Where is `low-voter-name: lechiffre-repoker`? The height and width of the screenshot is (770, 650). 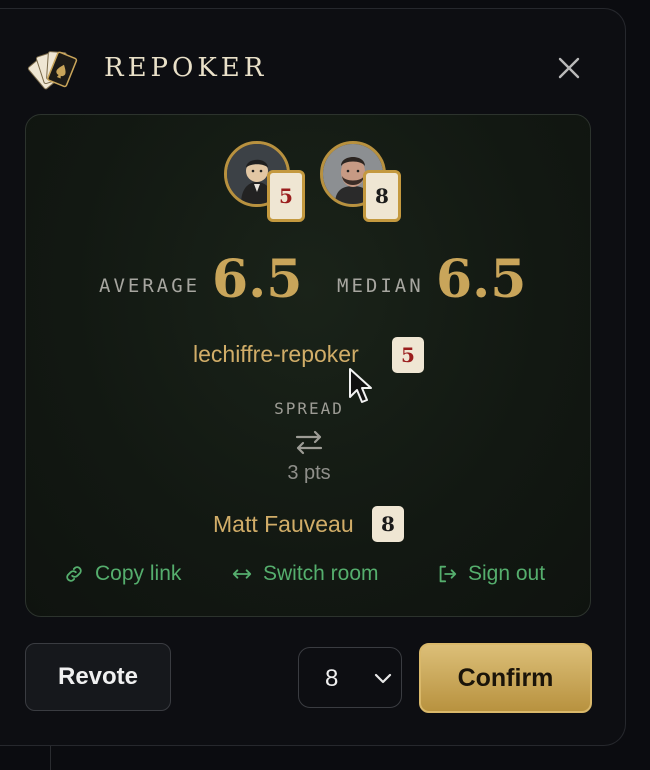
low-voter-name: lechiffre-repoker is located at coordinates (276, 354).